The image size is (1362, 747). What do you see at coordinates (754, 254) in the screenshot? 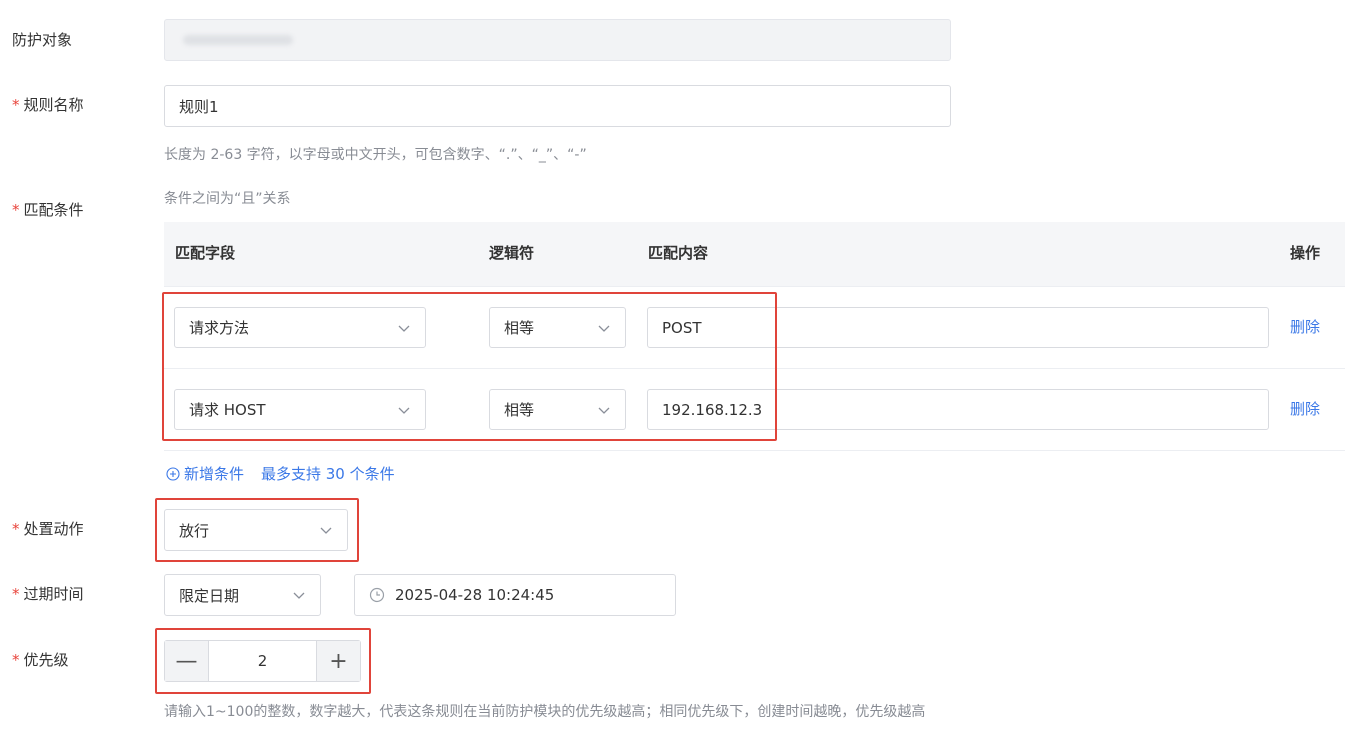
I see `match-table-header` at bounding box center [754, 254].